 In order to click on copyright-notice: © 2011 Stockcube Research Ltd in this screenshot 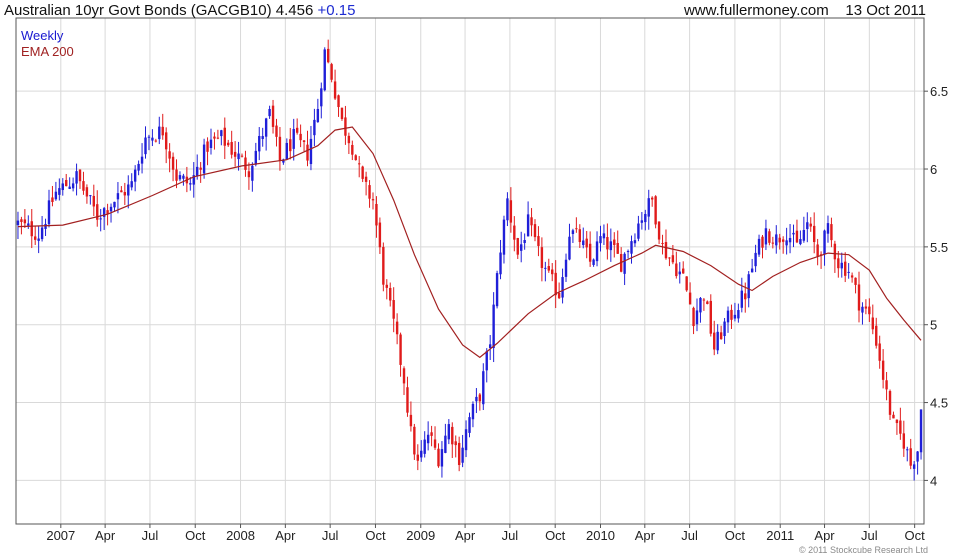, I will do `click(863, 550)`.